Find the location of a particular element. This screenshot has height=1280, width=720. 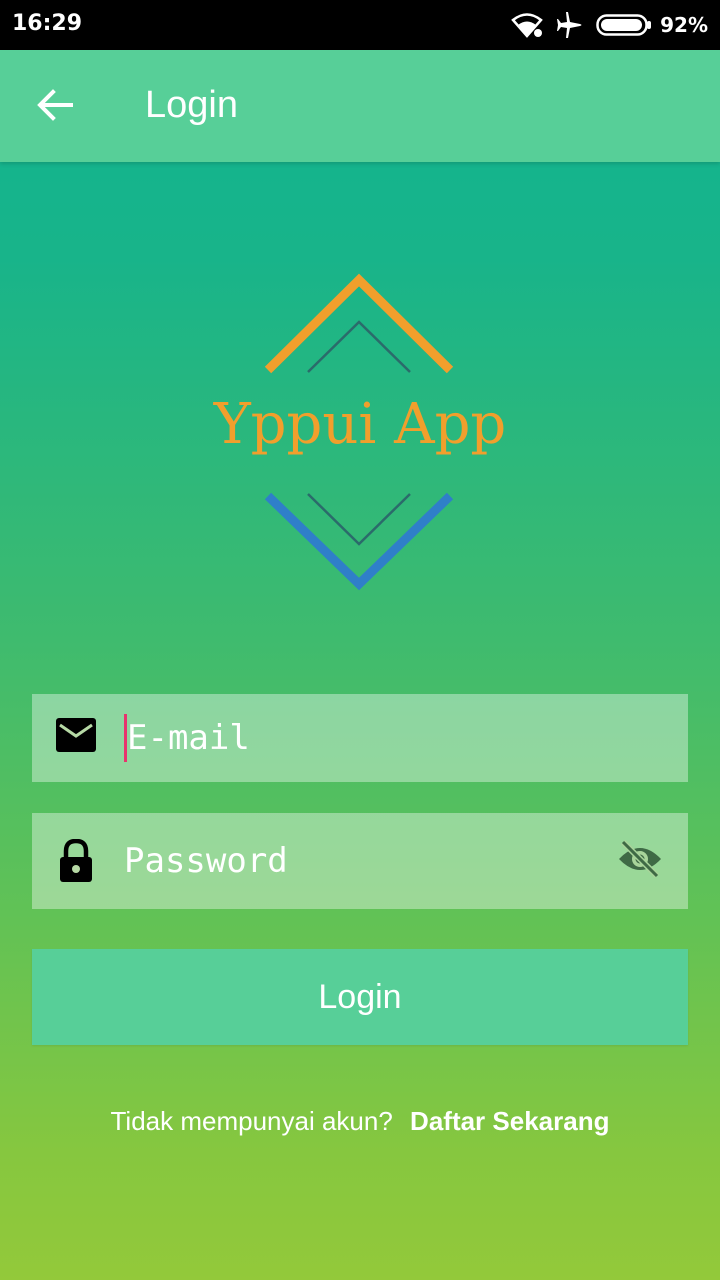

email-field: E-mail is located at coordinates (360, 738).